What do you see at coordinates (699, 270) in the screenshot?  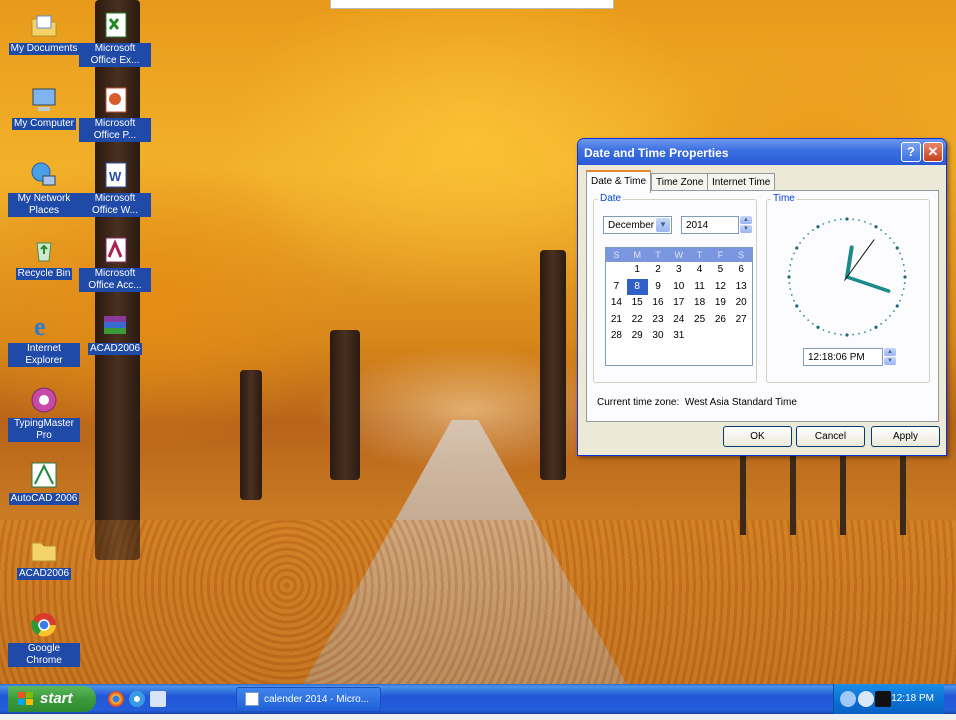 I see `calendar-day: 4` at bounding box center [699, 270].